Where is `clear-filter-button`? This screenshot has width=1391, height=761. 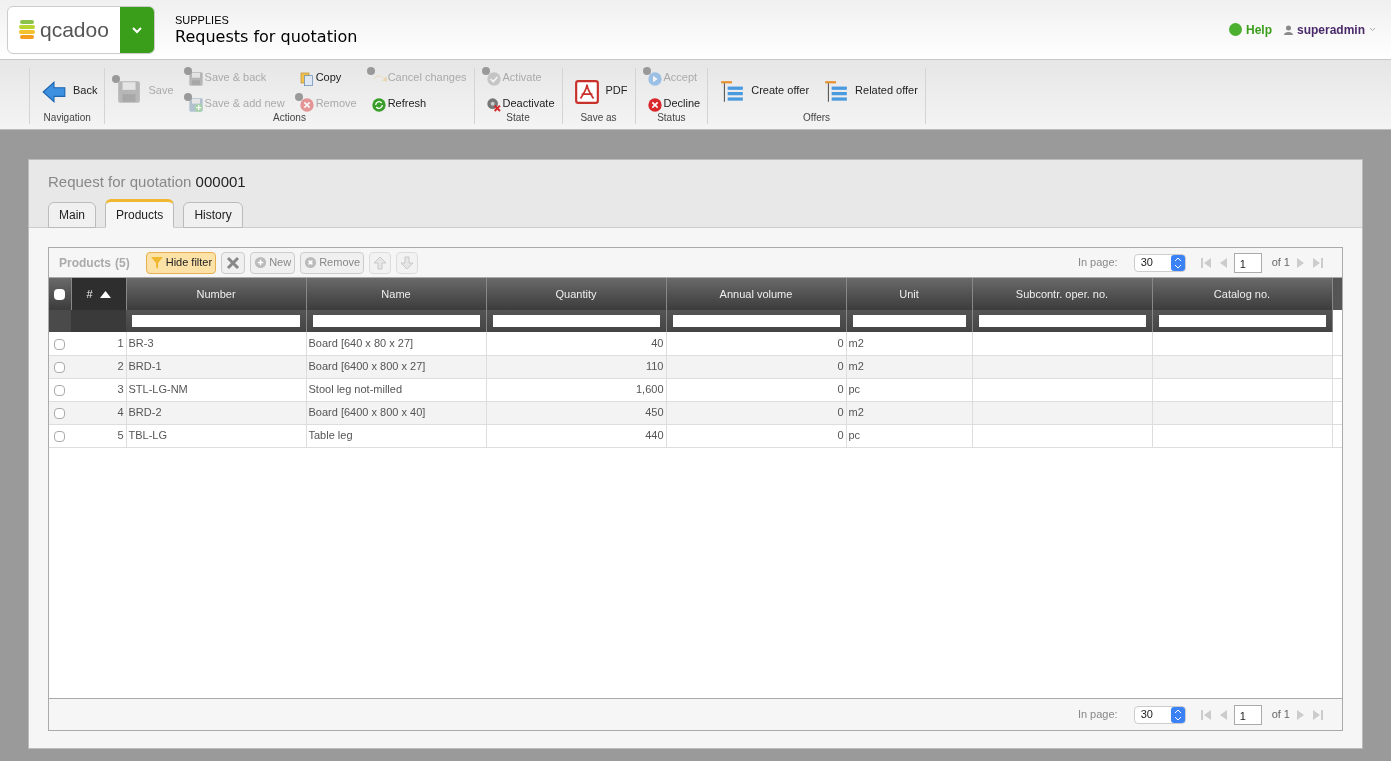 clear-filter-button is located at coordinates (233, 262).